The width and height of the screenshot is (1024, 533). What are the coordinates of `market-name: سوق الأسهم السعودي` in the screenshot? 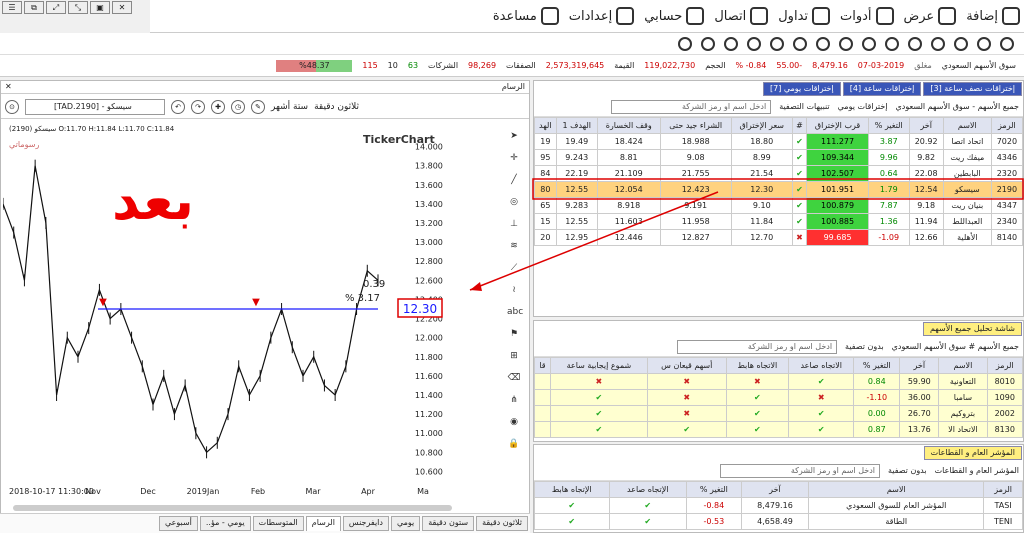 It's located at (979, 65).